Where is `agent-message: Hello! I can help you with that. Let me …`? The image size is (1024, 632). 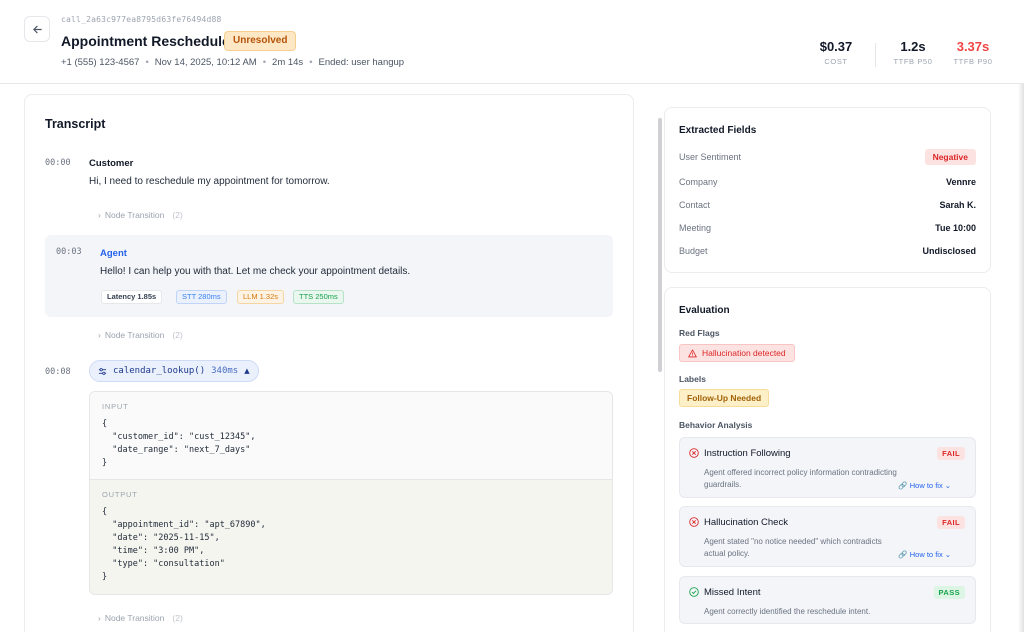
agent-message: Hello! I can help you with that. Let me … is located at coordinates (255, 271).